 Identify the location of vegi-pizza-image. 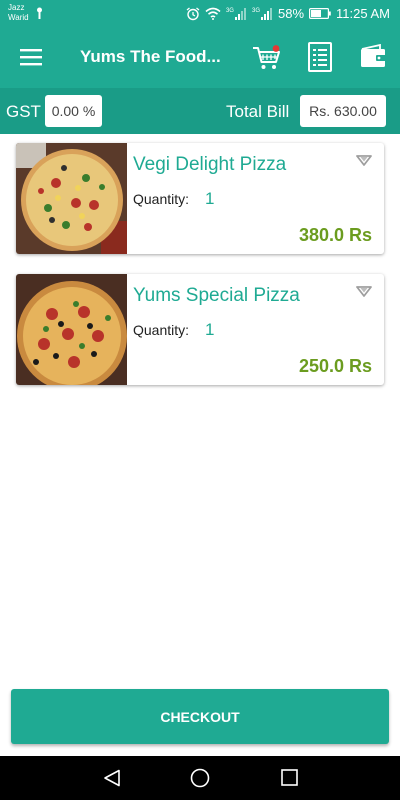
(71, 198).